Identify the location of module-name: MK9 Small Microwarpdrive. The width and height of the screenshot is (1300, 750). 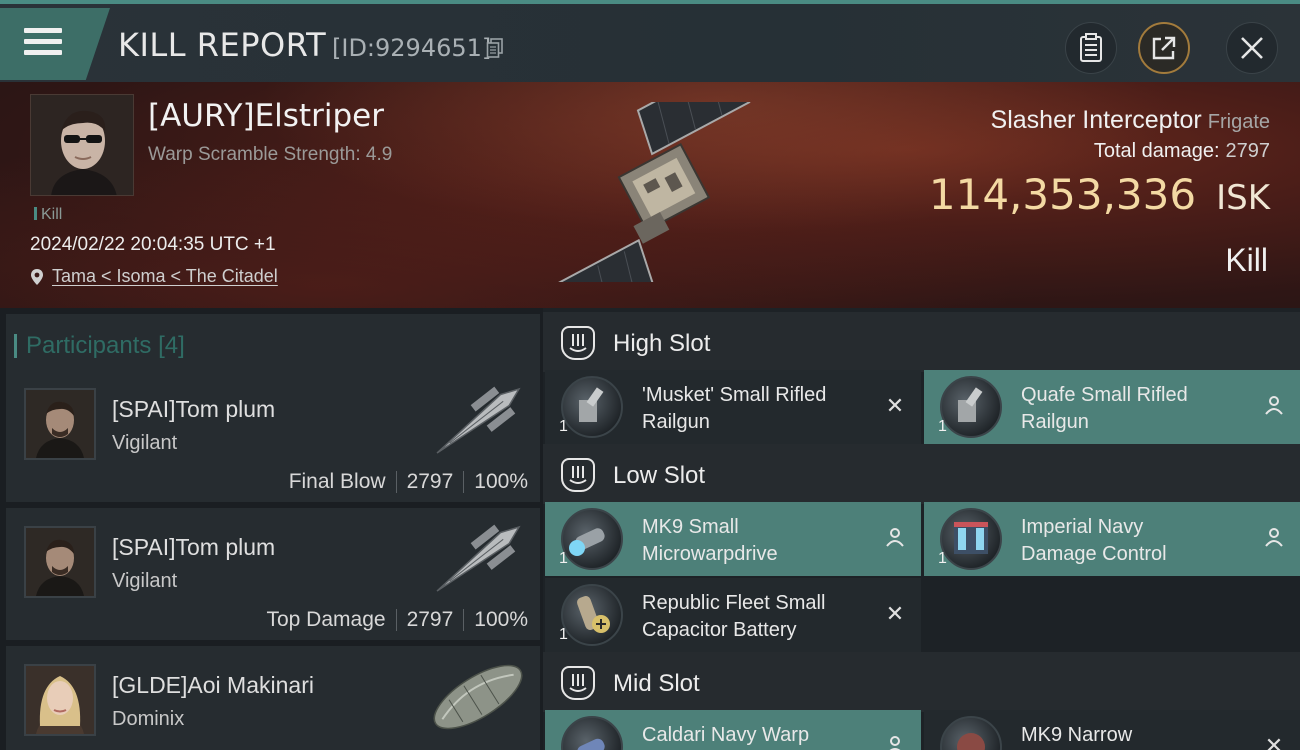
(710, 540).